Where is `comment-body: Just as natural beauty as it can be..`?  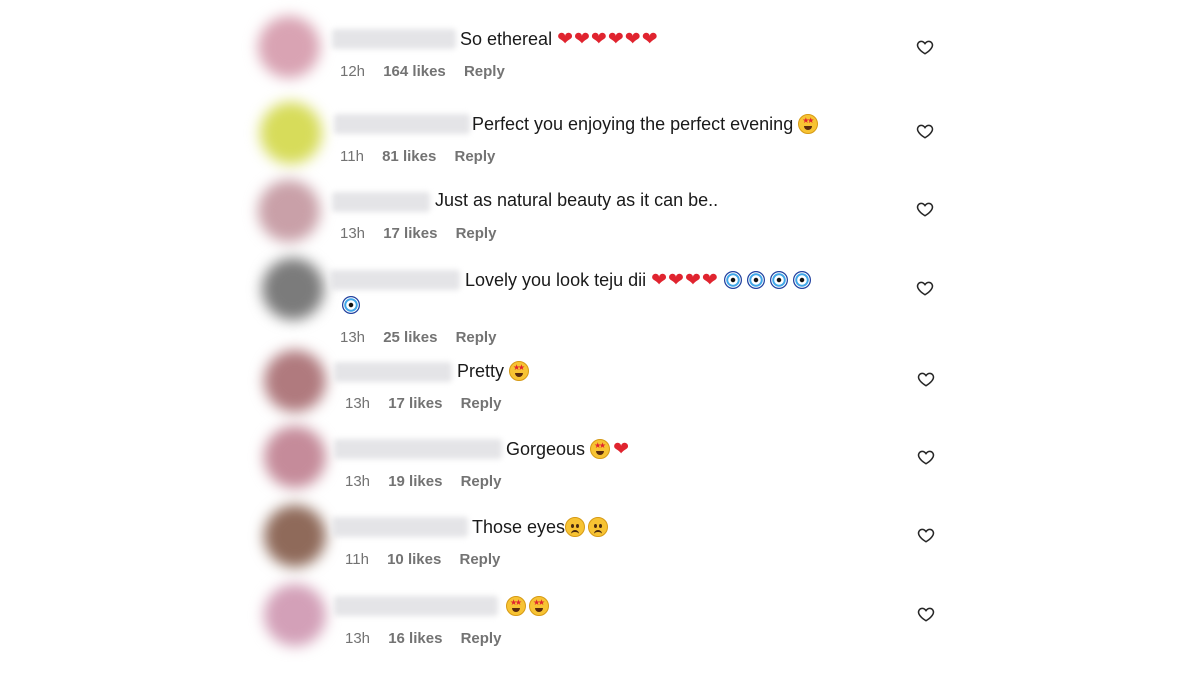
comment-body: Just as natural beauty as it can be.. is located at coordinates (577, 200).